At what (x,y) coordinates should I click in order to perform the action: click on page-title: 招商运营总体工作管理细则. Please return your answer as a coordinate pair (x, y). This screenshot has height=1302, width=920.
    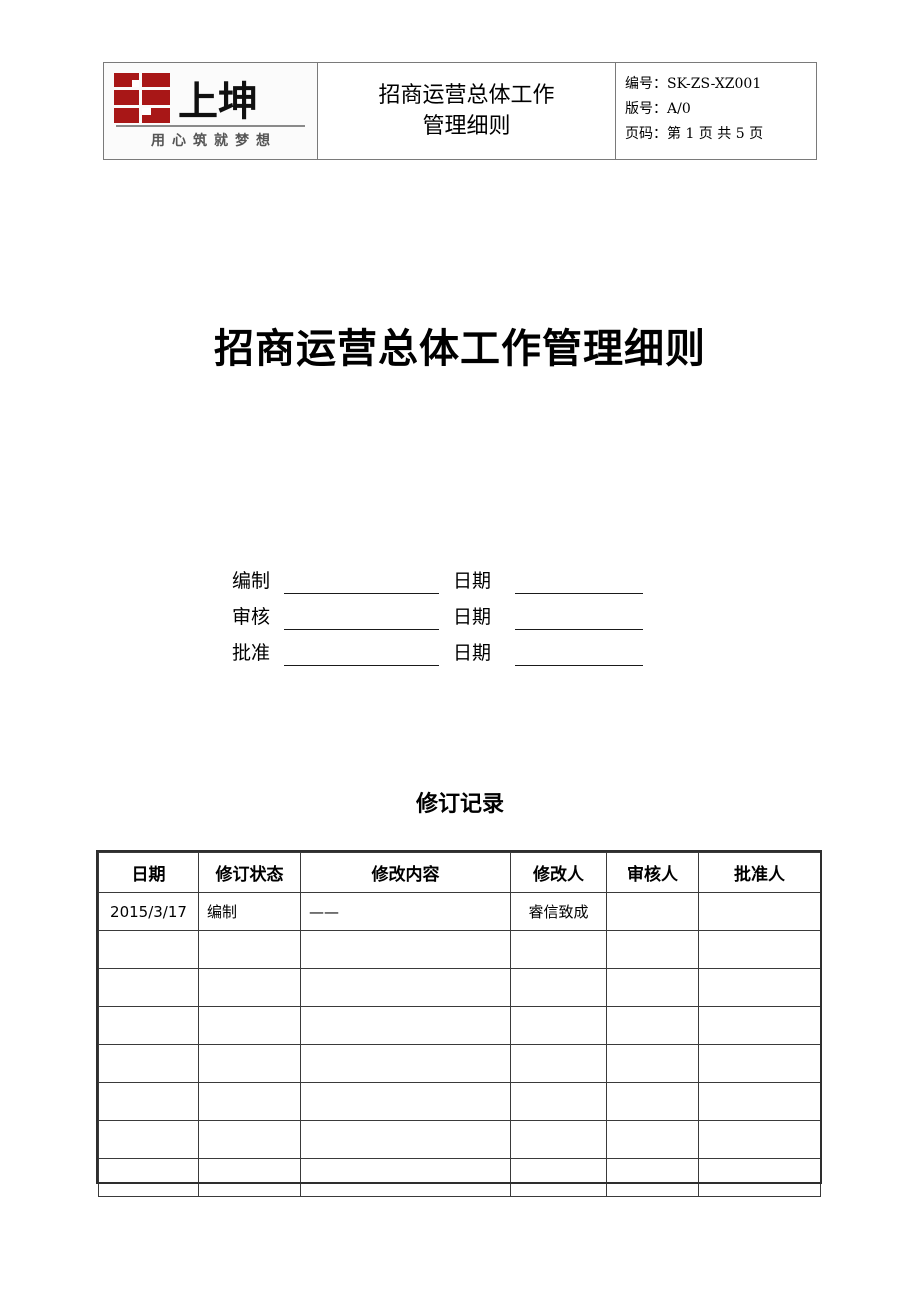
    Looking at the image, I should click on (460, 349).